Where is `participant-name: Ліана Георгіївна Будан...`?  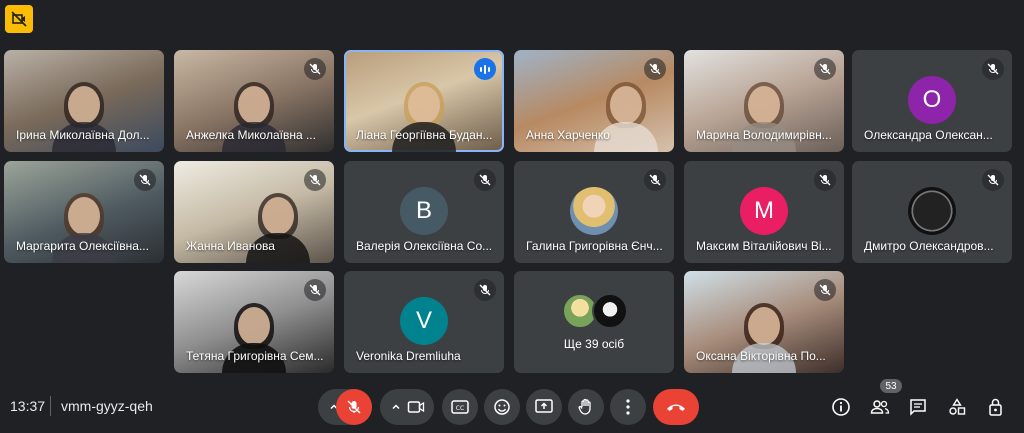 participant-name: Ліана Георгіївна Будан... is located at coordinates (424, 135).